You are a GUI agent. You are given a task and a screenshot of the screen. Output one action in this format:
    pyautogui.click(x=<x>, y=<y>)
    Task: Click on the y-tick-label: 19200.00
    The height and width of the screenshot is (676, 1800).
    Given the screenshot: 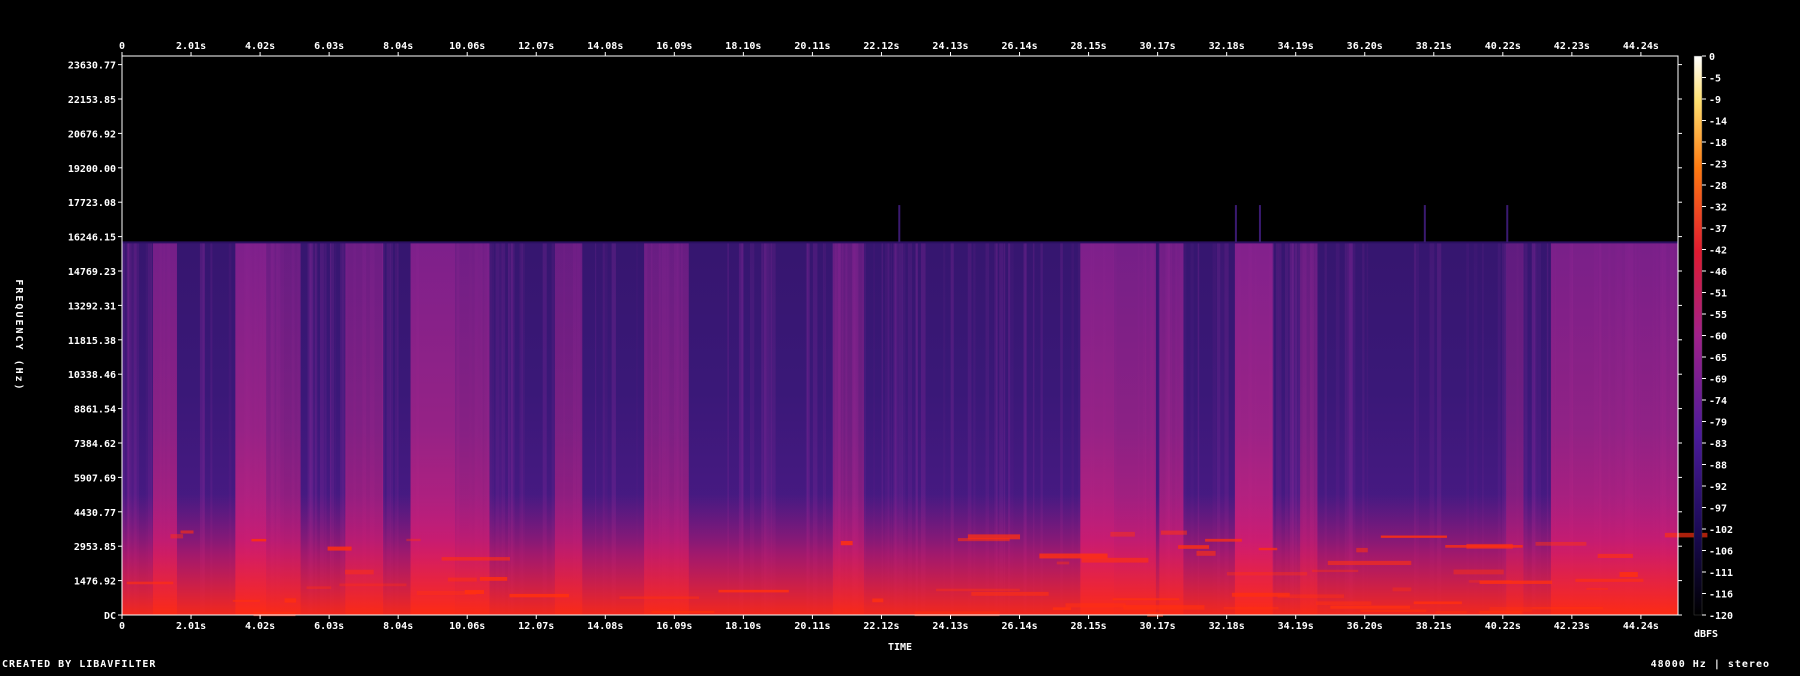 What is the action you would take?
    pyautogui.click(x=92, y=169)
    